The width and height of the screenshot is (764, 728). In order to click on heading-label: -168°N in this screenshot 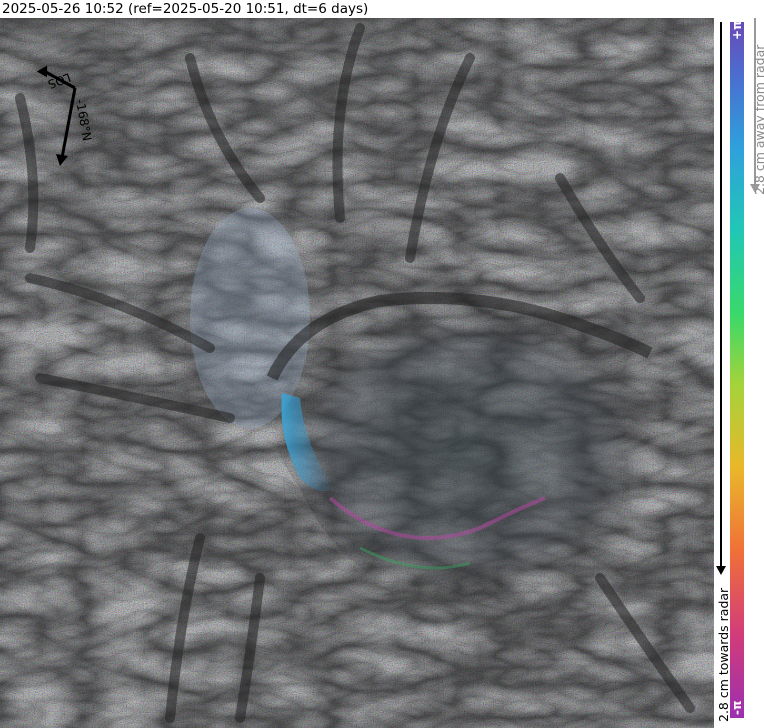, I will do `click(83, 120)`.